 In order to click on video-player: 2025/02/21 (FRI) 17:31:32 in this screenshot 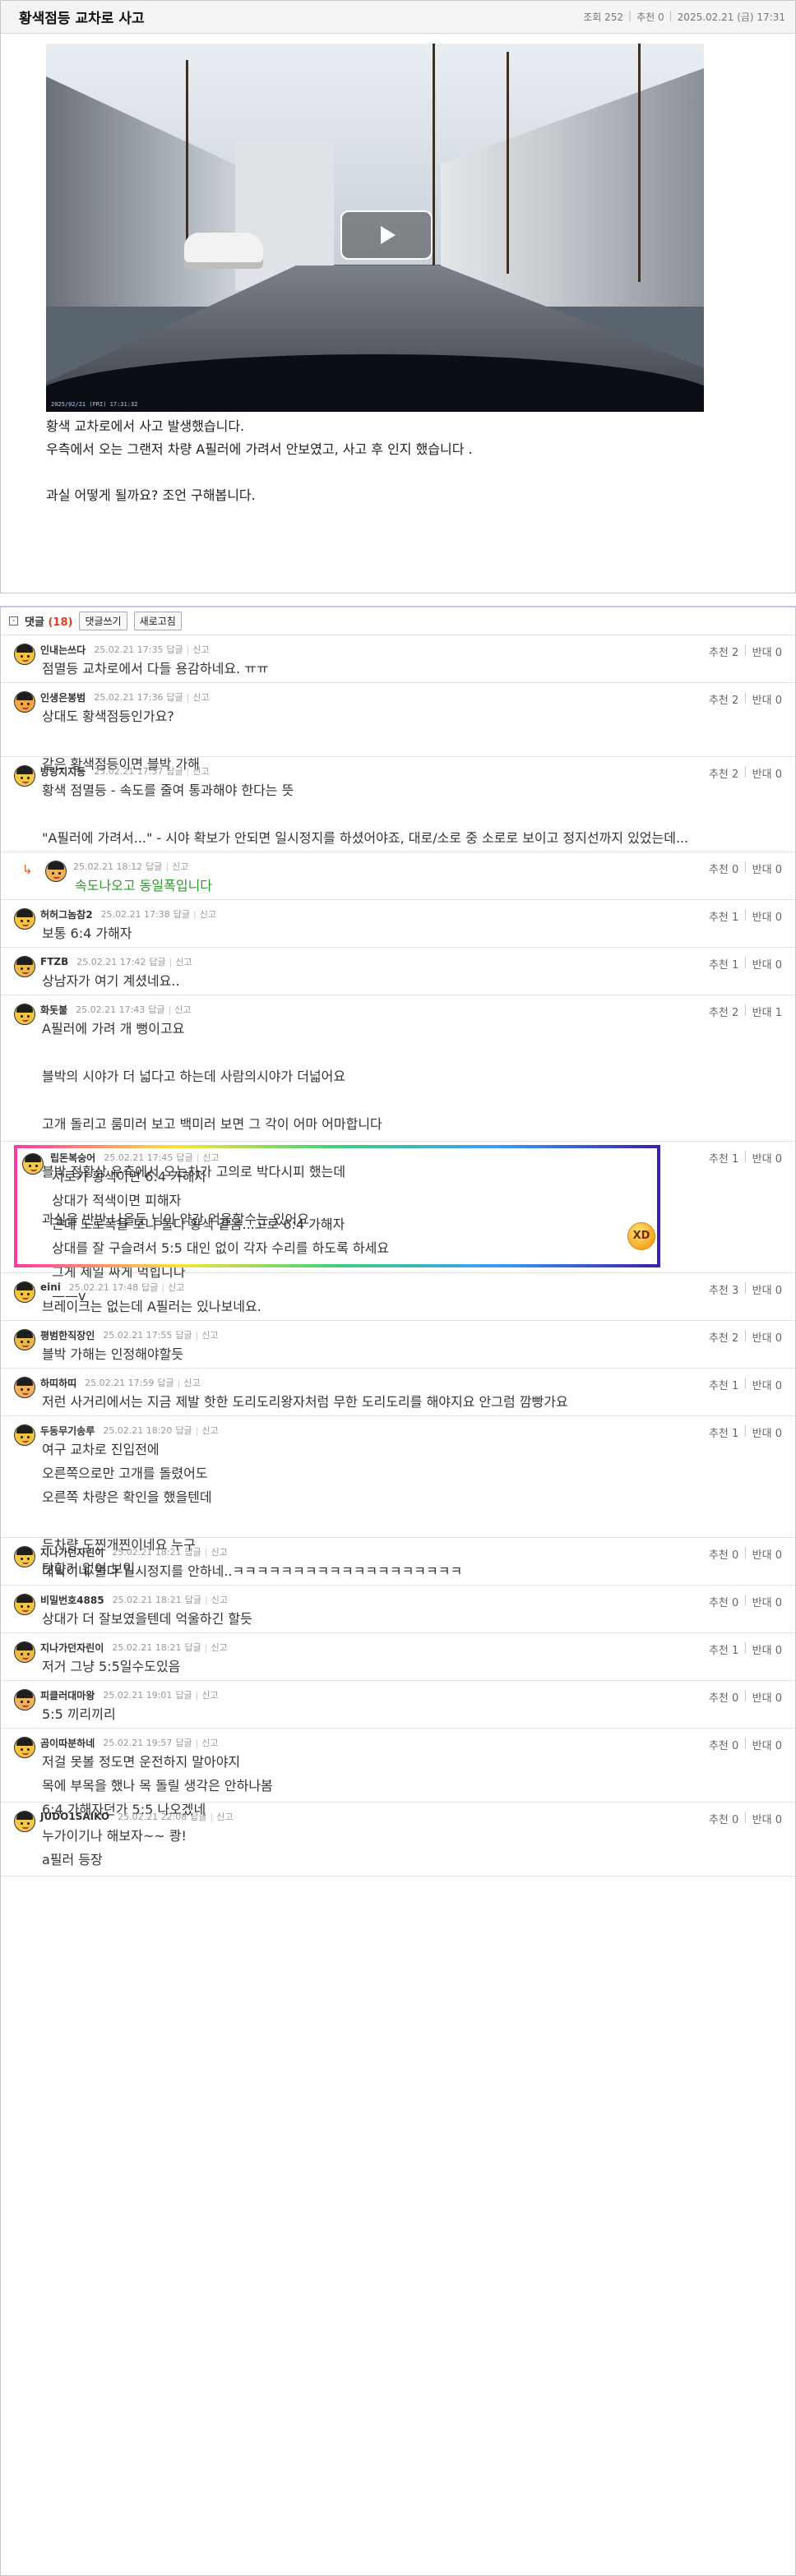, I will do `click(375, 228)`.